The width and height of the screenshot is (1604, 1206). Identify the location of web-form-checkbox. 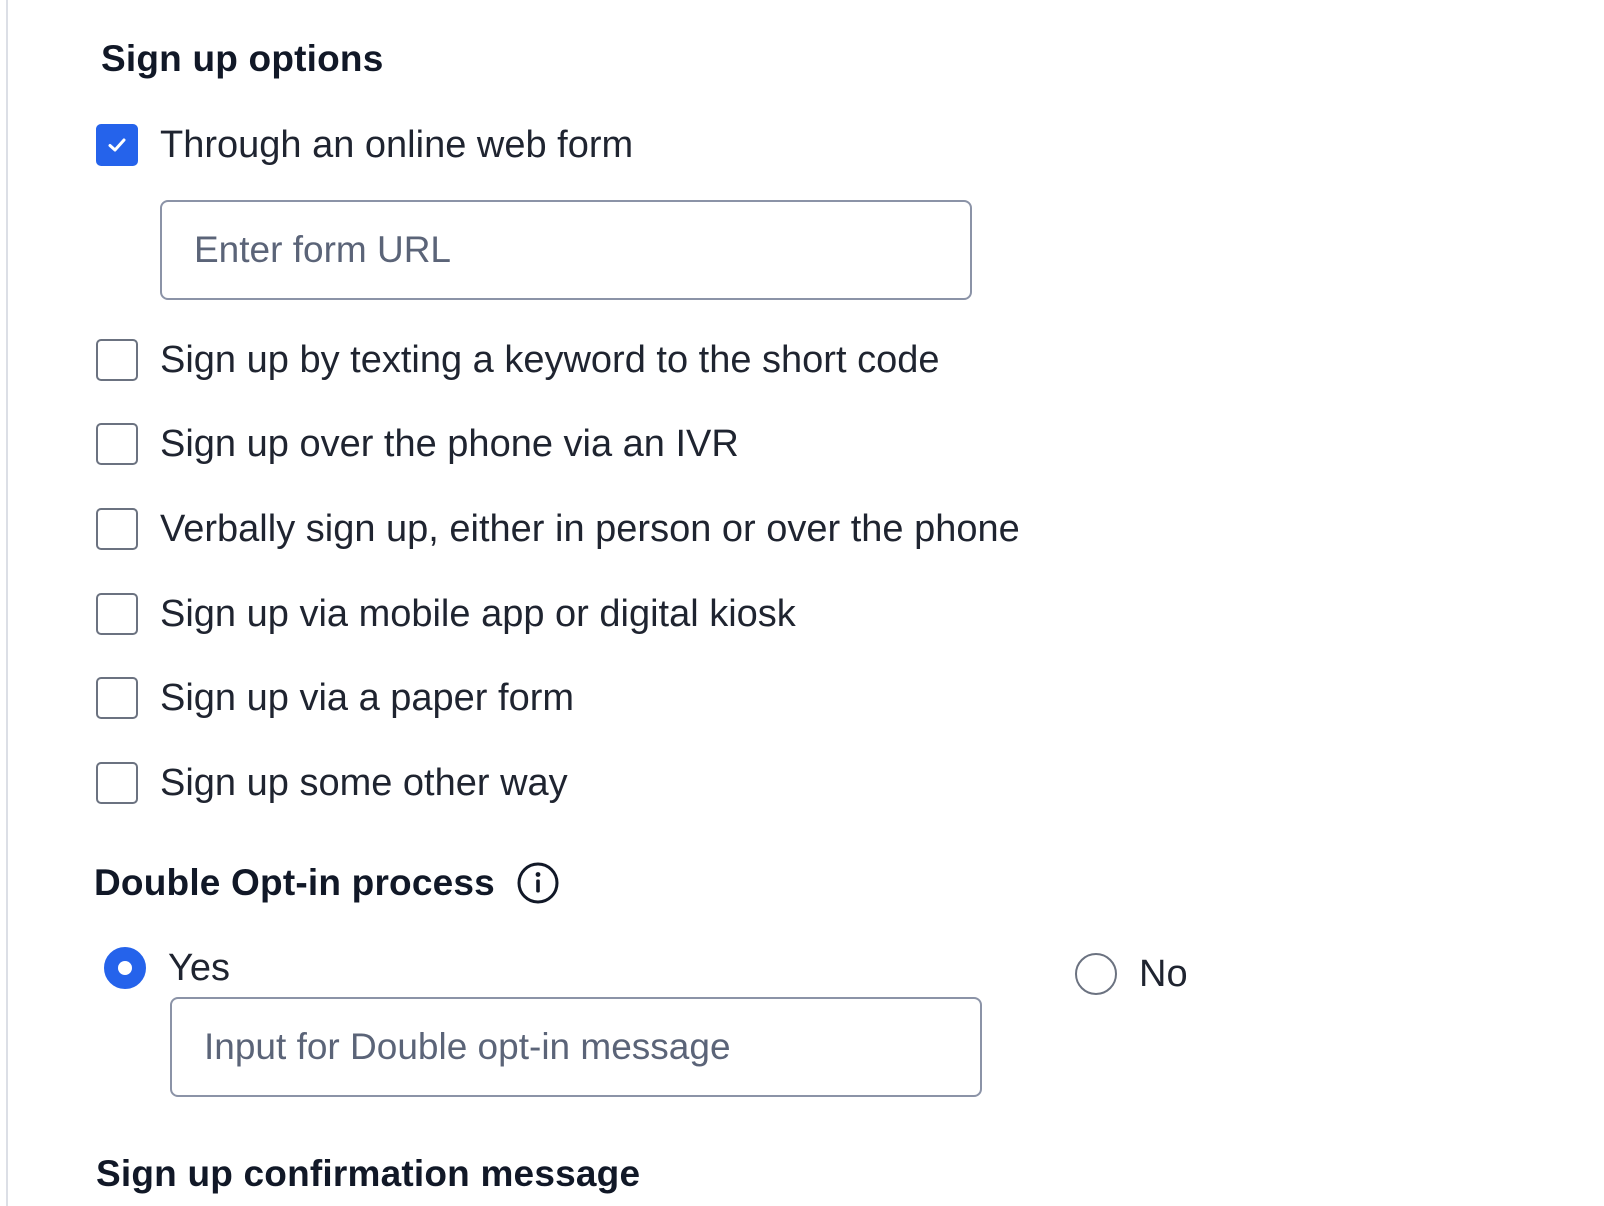
(117, 145).